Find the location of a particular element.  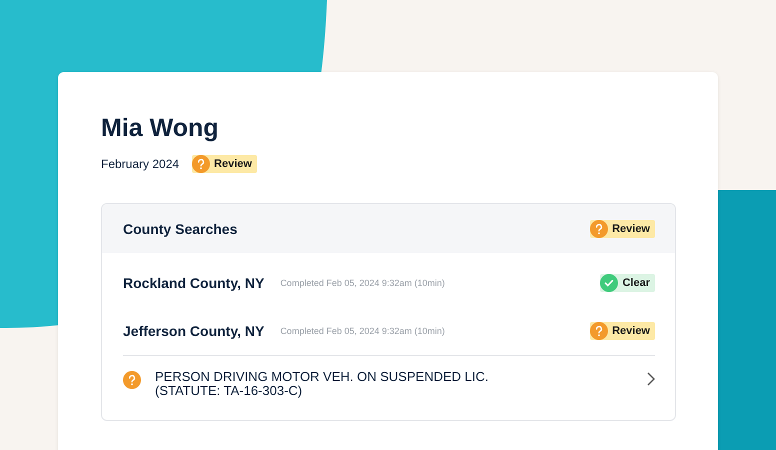

status-badge: Clear is located at coordinates (627, 283).